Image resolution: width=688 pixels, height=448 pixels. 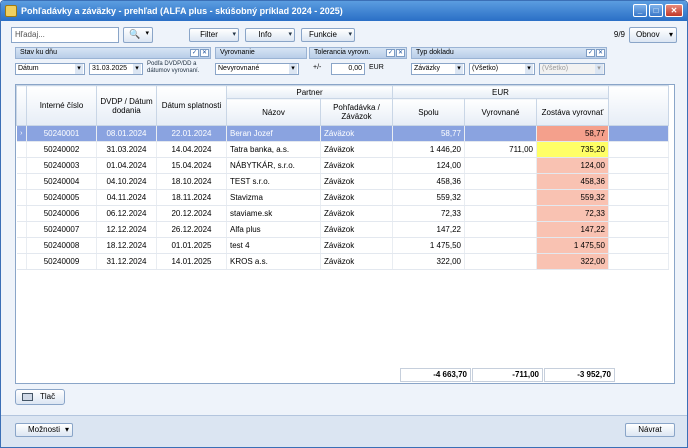 I want to click on col-zostava: Zostáva vyrovnať, so click(x=572, y=112).